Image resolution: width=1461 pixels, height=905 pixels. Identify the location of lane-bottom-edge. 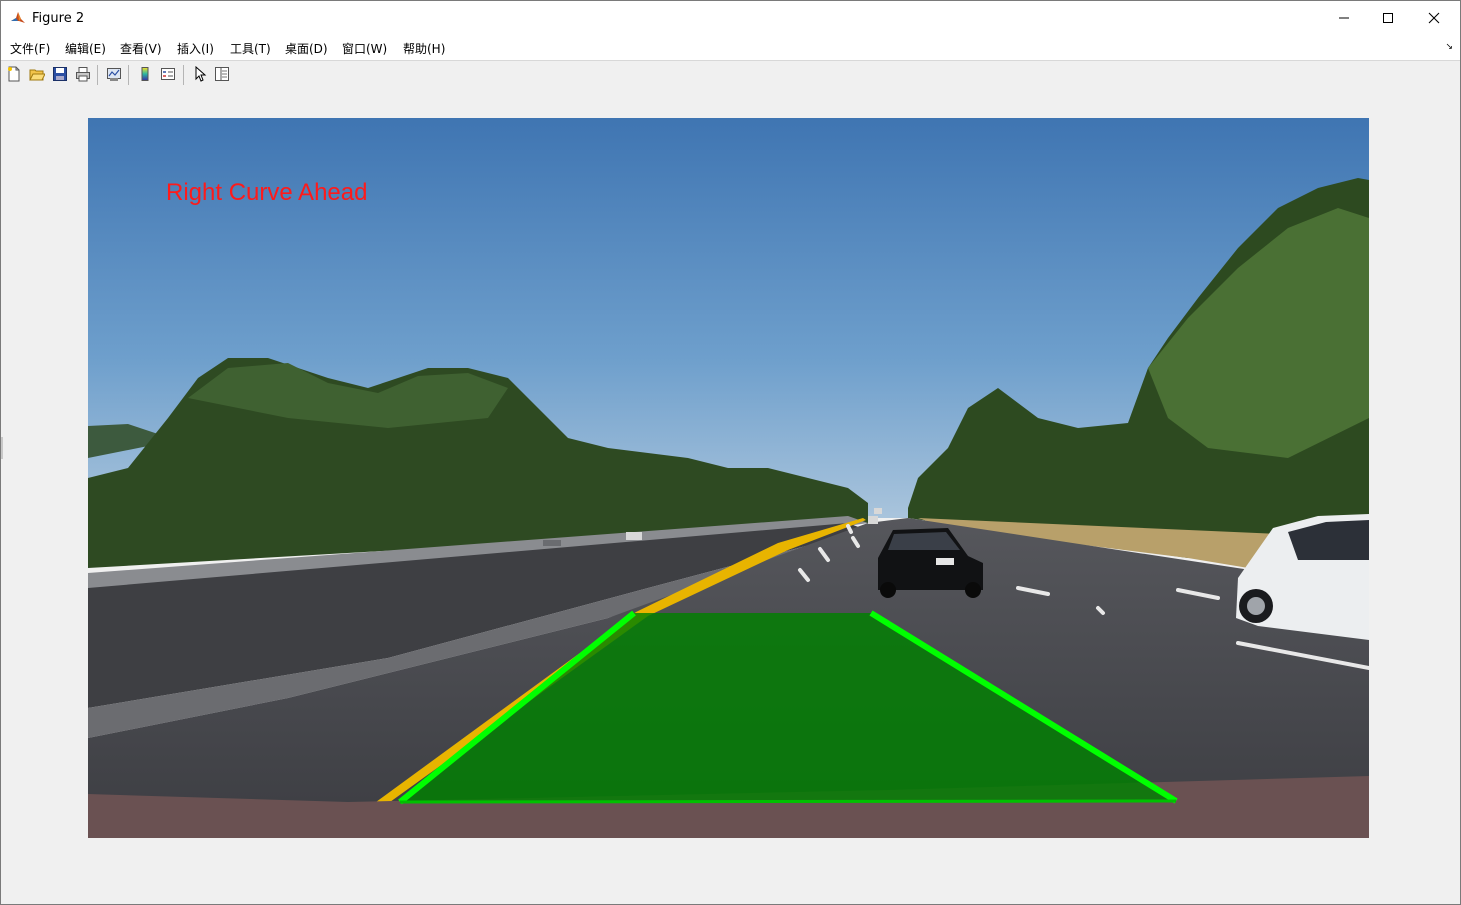
(788, 801).